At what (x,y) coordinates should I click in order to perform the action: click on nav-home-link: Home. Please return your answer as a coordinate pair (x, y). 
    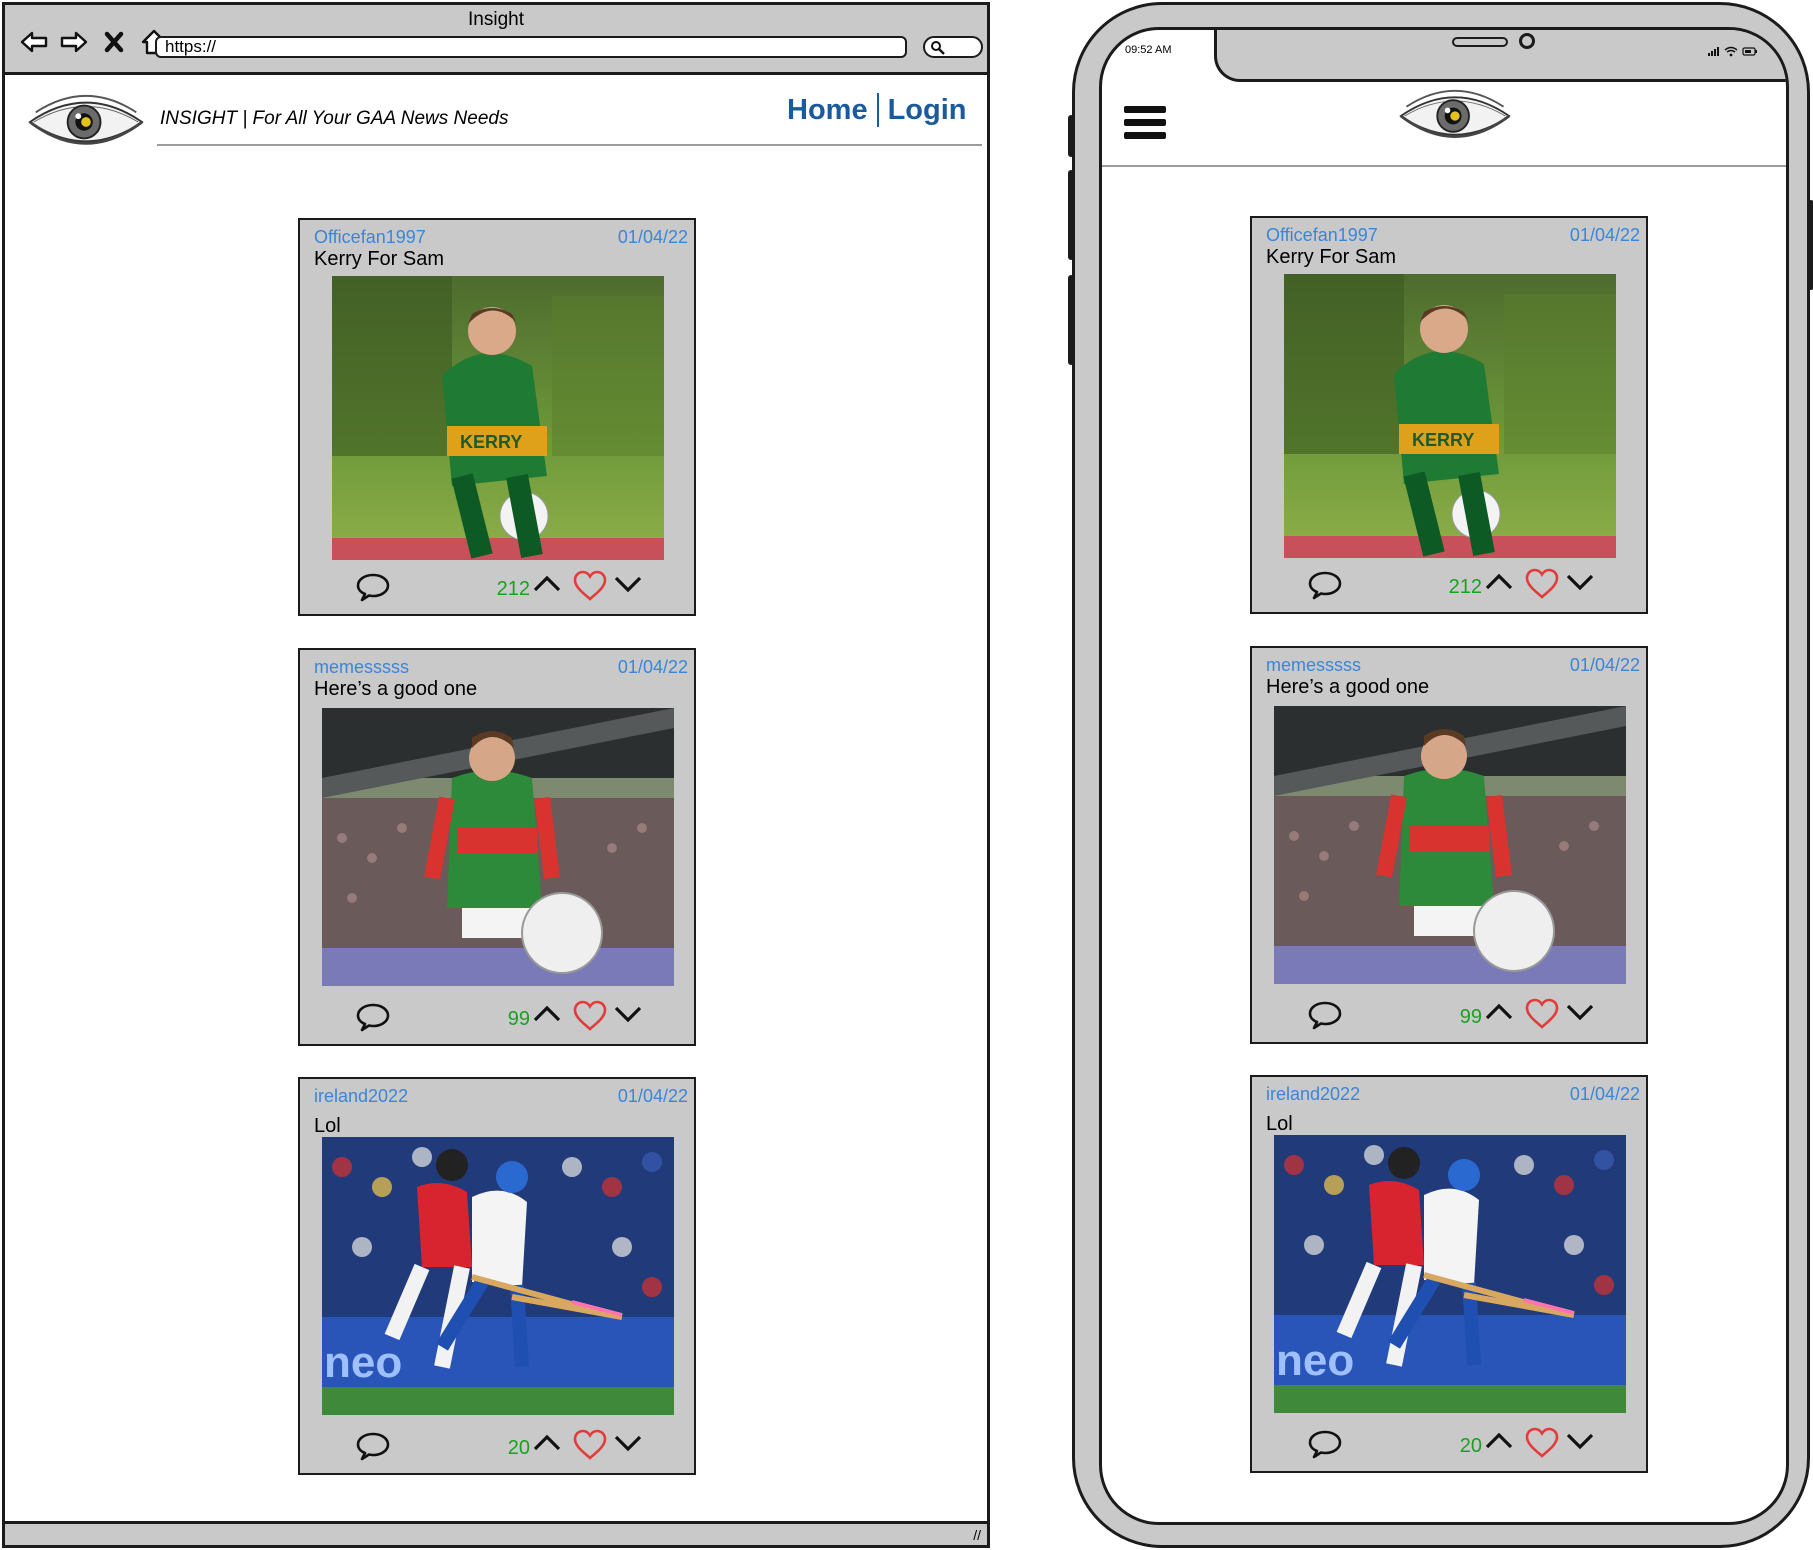
    Looking at the image, I should click on (827, 110).